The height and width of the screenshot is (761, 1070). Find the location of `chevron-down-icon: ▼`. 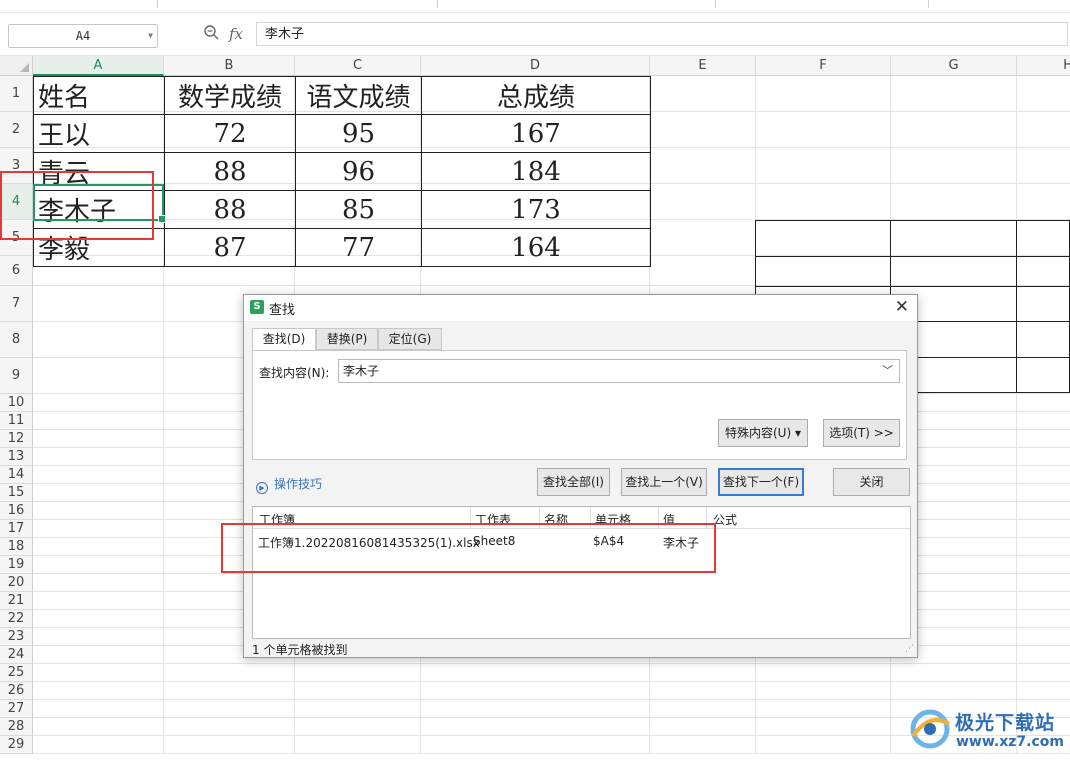

chevron-down-icon: ▼ is located at coordinates (150, 36).